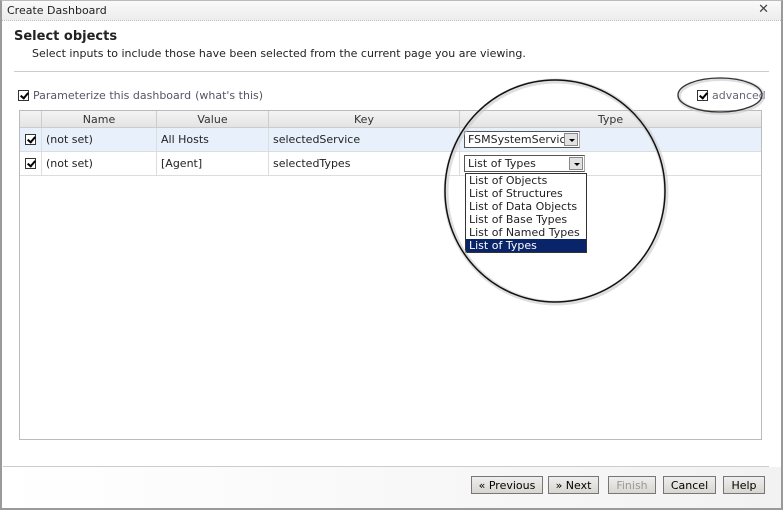 This screenshot has height=510, width=783. I want to click on dropdown-option-selected: List of Types, so click(526, 245).